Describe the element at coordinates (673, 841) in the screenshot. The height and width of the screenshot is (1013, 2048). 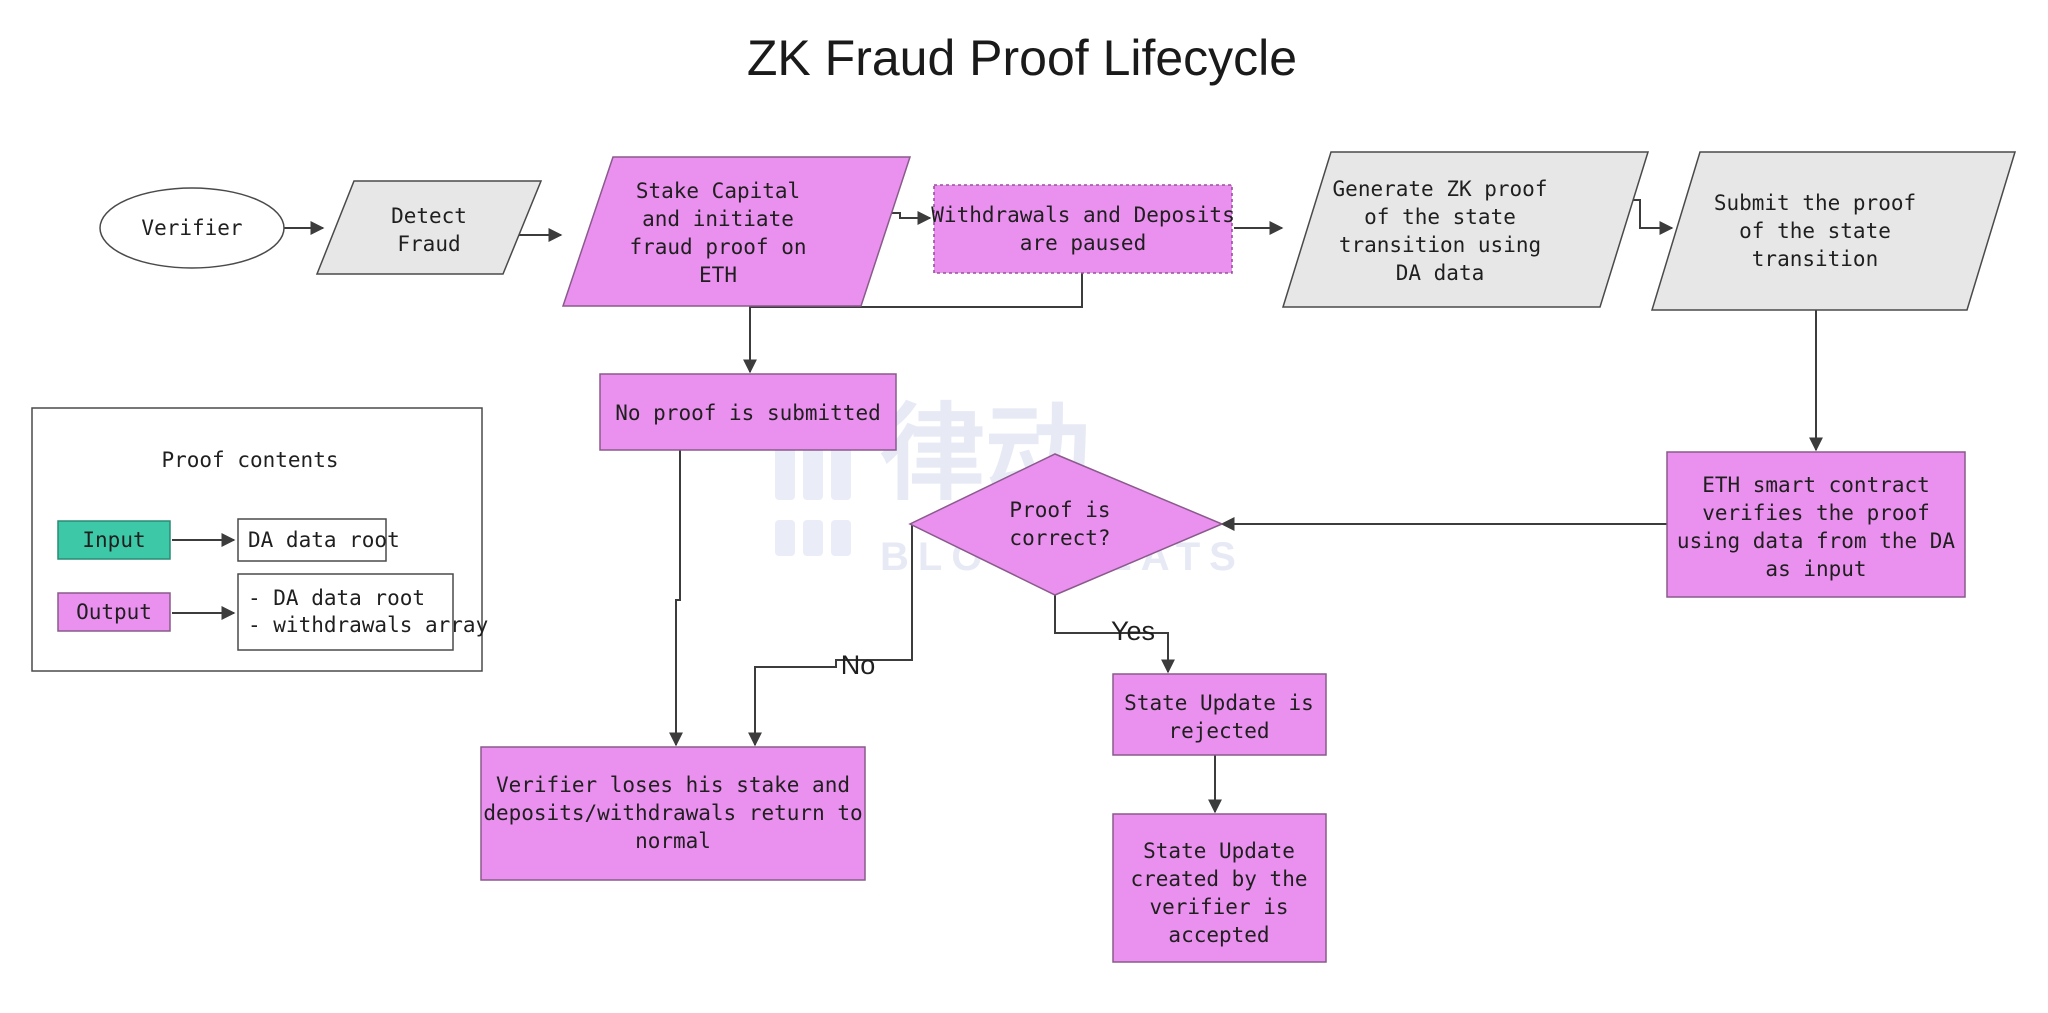
I see `verifier-loses-line3: normal` at that location.